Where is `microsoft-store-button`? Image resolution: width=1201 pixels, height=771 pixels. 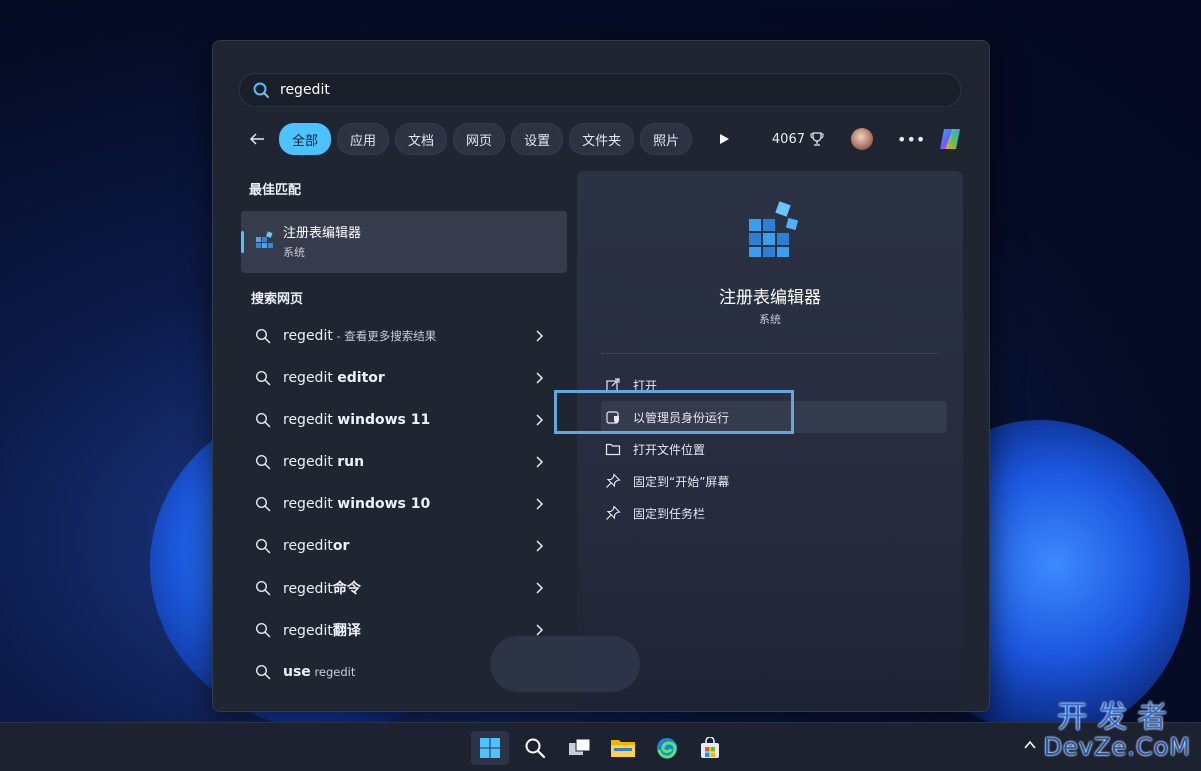 microsoft-store-button is located at coordinates (710, 748).